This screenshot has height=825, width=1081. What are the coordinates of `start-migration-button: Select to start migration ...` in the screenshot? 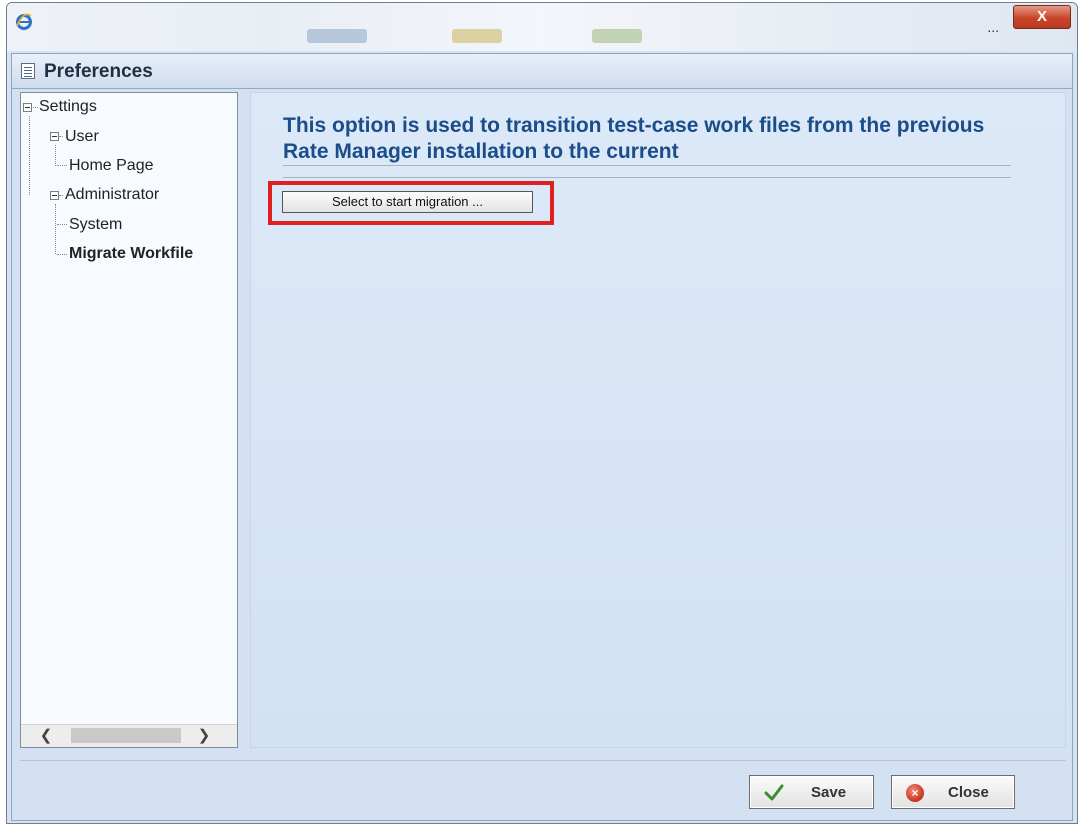 It's located at (407, 202).